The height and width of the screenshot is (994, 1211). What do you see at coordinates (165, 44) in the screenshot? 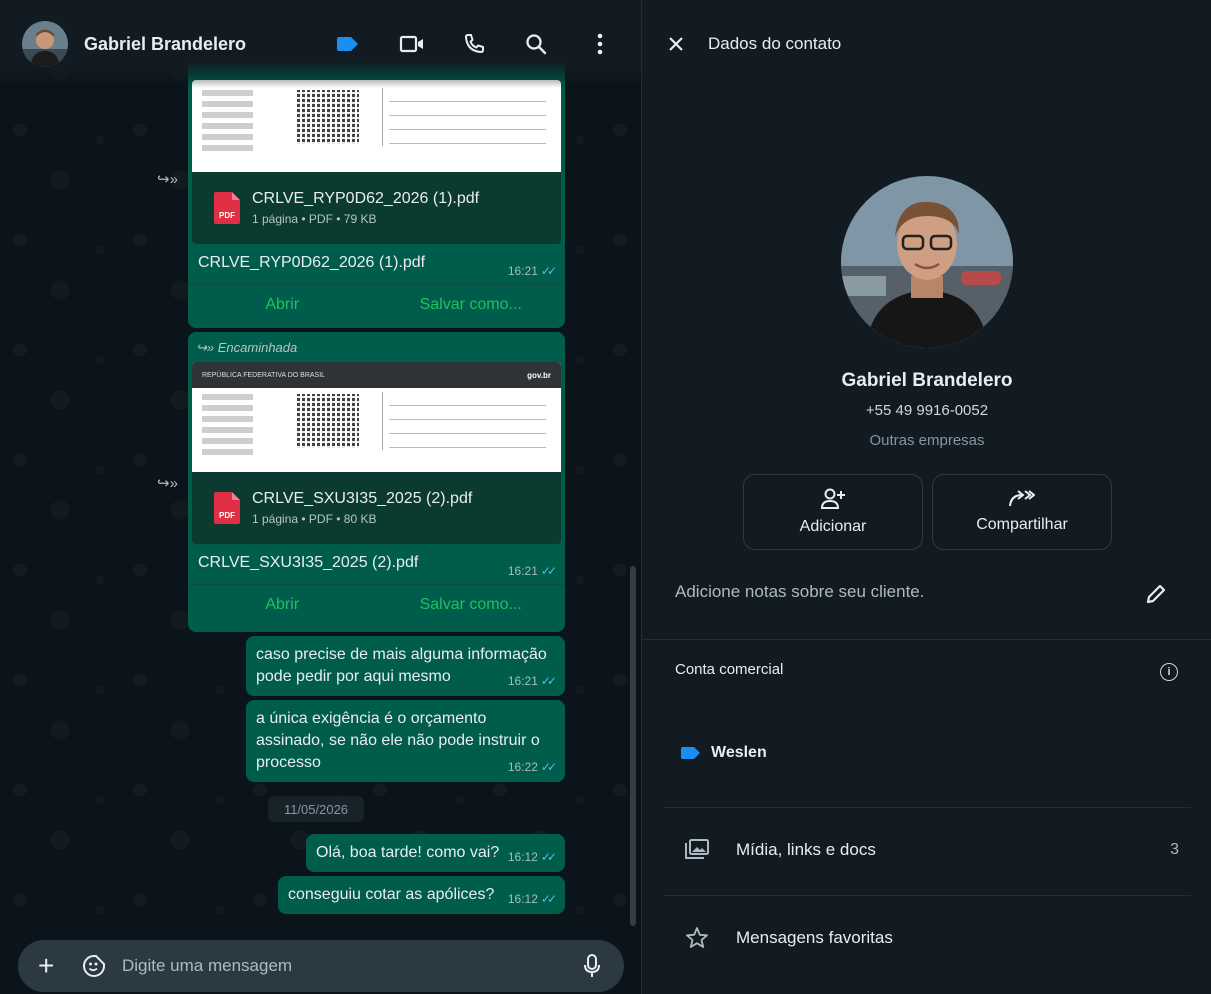
I see `chat-contact-name: Gabriel Brandelero` at bounding box center [165, 44].